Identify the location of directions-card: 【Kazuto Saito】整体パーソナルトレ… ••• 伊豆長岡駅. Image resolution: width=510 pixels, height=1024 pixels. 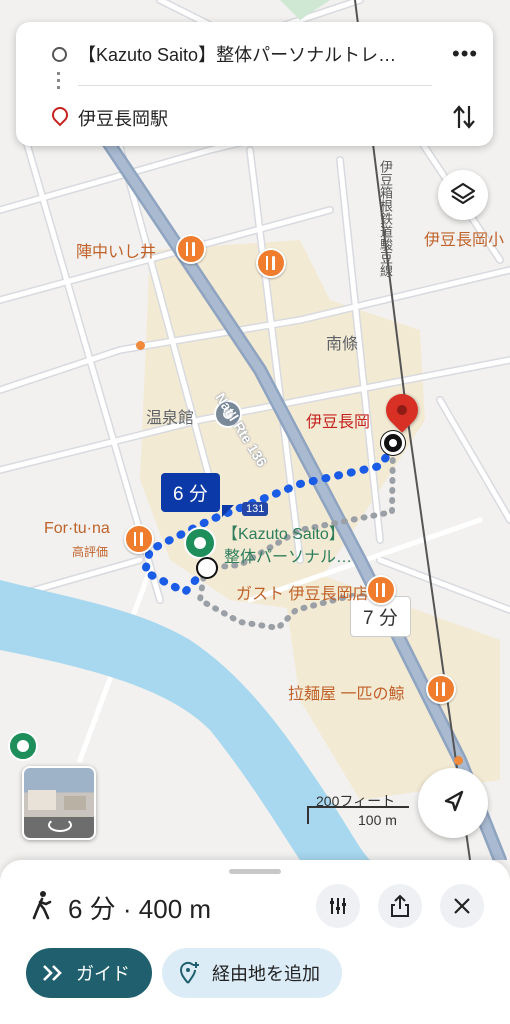
(254, 84).